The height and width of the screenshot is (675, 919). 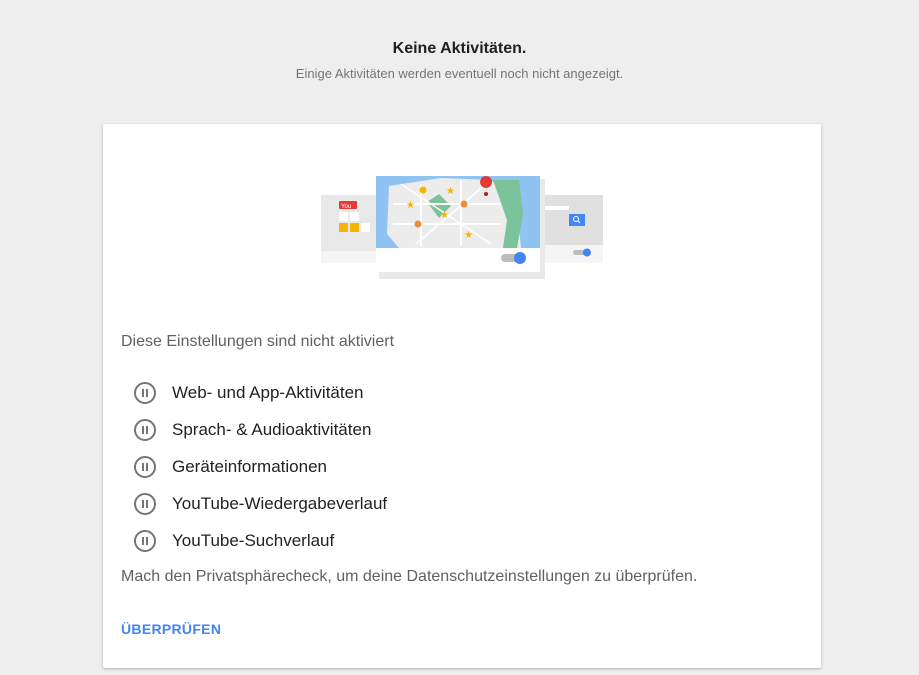 What do you see at coordinates (346, 207) in the screenshot?
I see `youtube-logo-text: You` at bounding box center [346, 207].